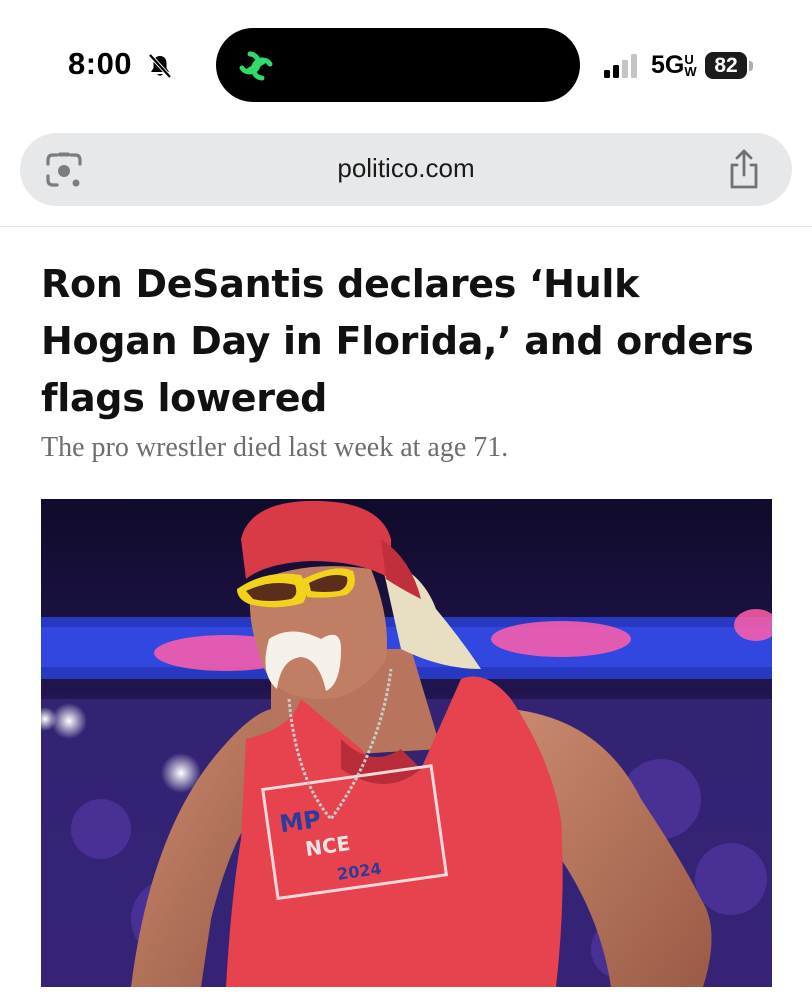  I want to click on network-indicator: 5GUW, so click(674, 65).